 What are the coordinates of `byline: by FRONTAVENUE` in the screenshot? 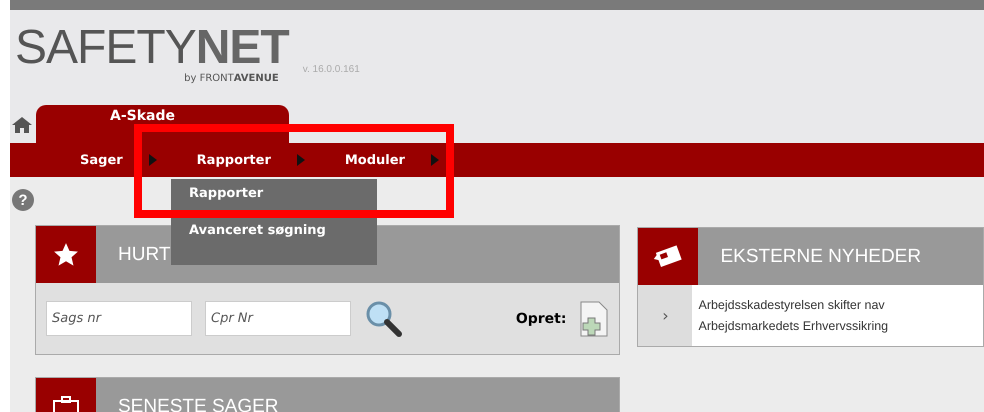 It's located at (231, 78).